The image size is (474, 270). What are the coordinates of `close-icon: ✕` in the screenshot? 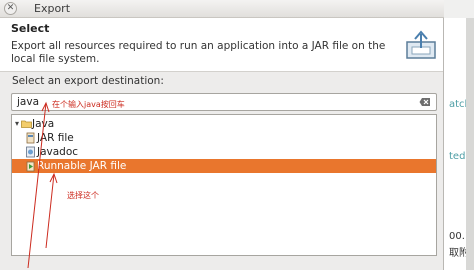 It's located at (10, 8).